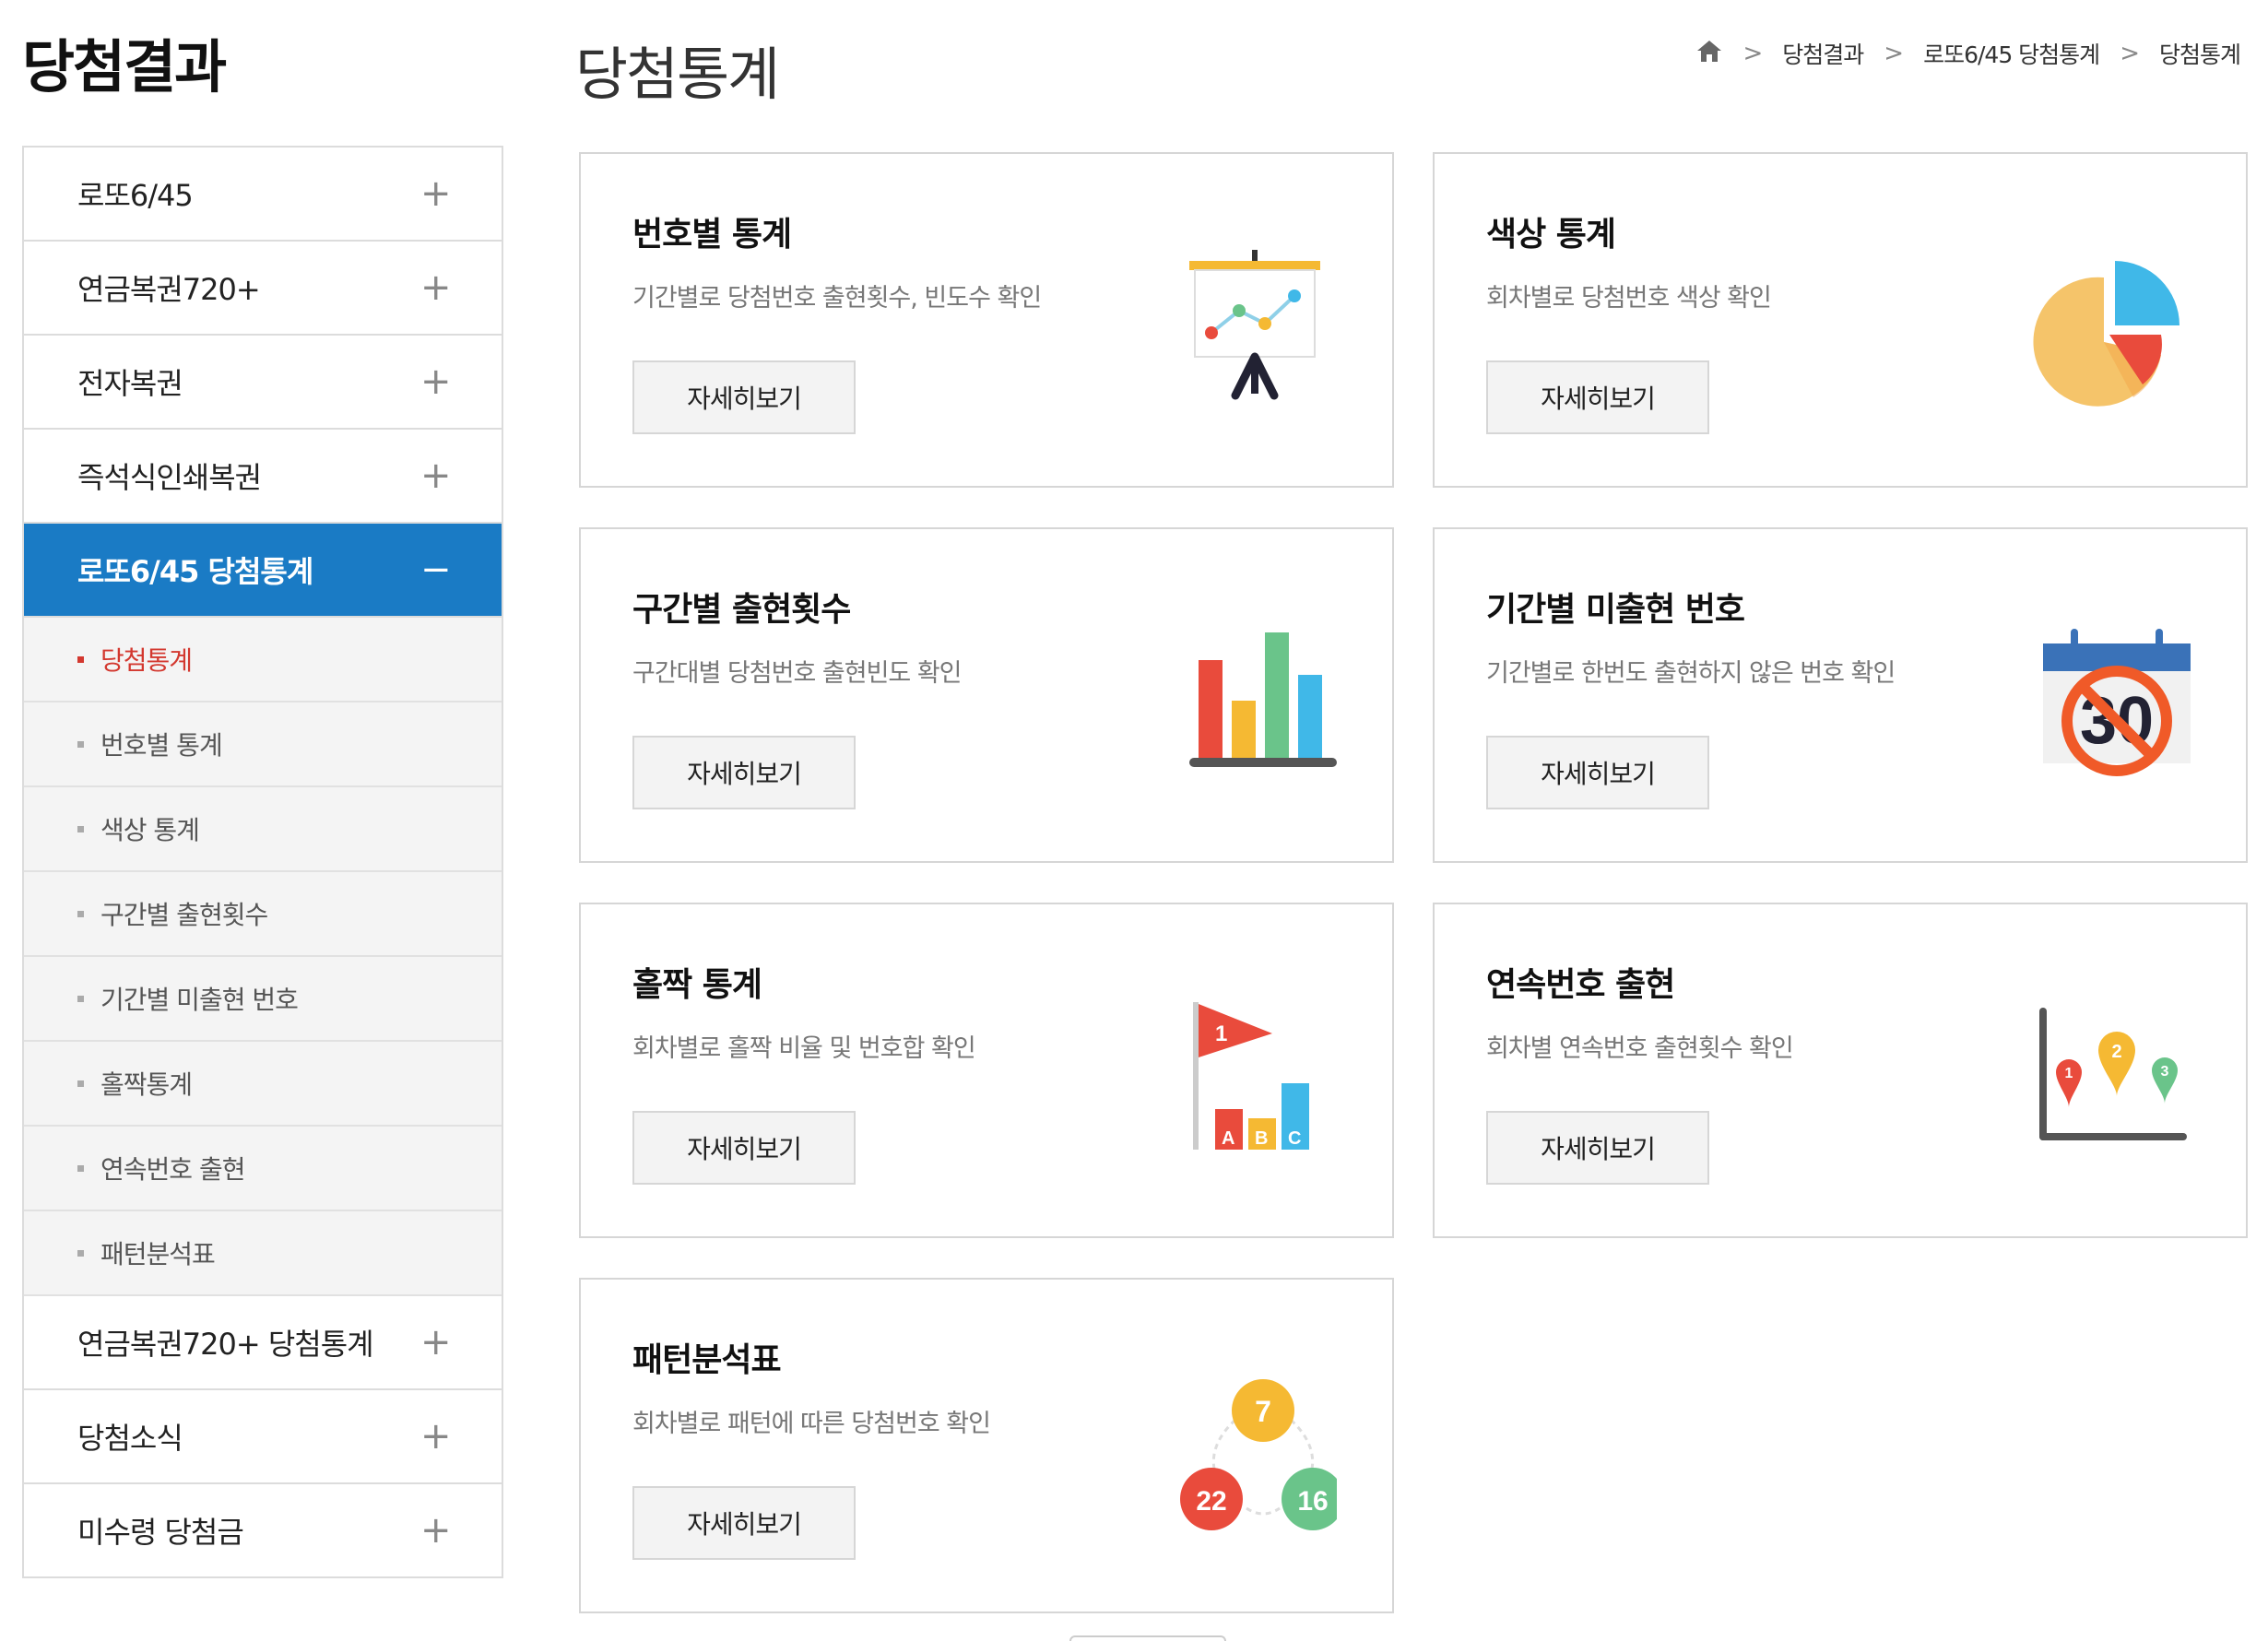  What do you see at coordinates (161, 745) in the screenshot?
I see `sidebar-subitem-label: 번호별 통계` at bounding box center [161, 745].